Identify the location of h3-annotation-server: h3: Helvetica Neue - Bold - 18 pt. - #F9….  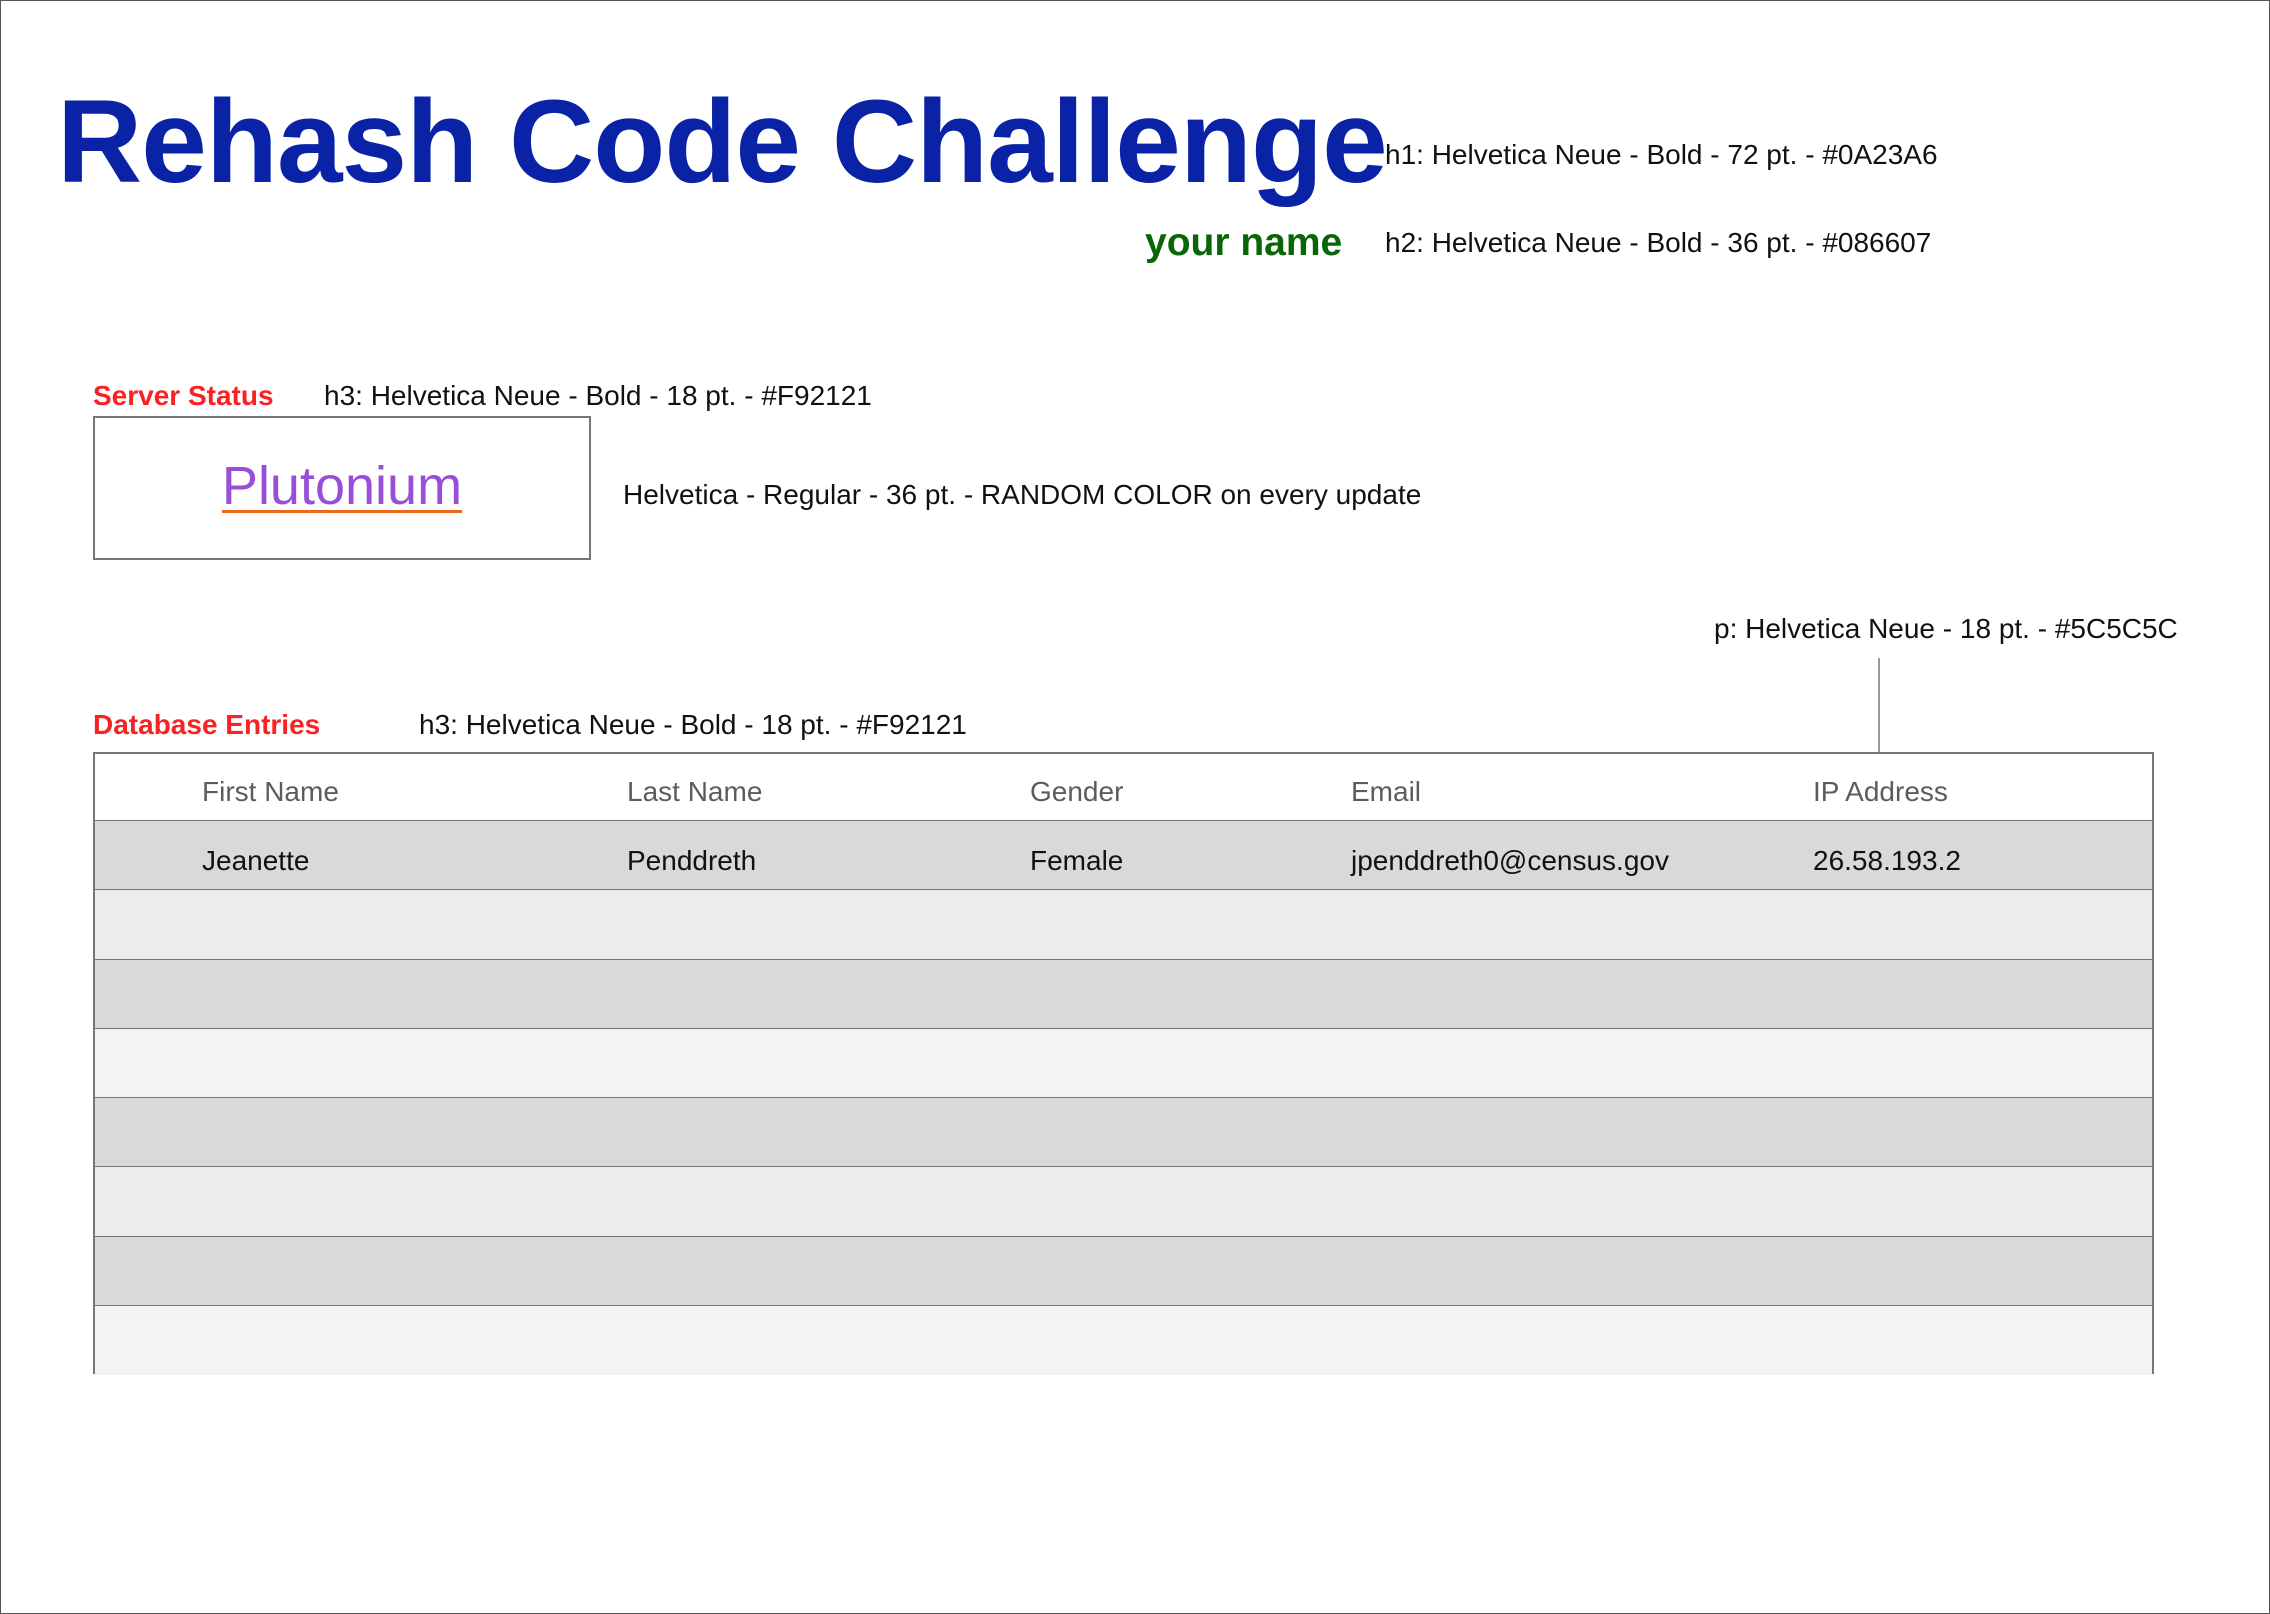
(598, 395).